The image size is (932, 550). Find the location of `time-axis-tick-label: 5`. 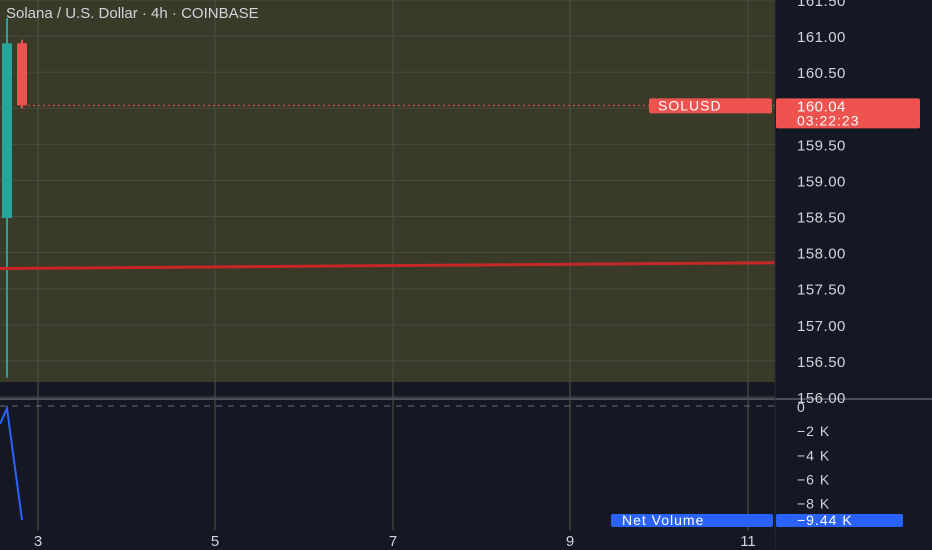

time-axis-tick-label: 5 is located at coordinates (215, 541).